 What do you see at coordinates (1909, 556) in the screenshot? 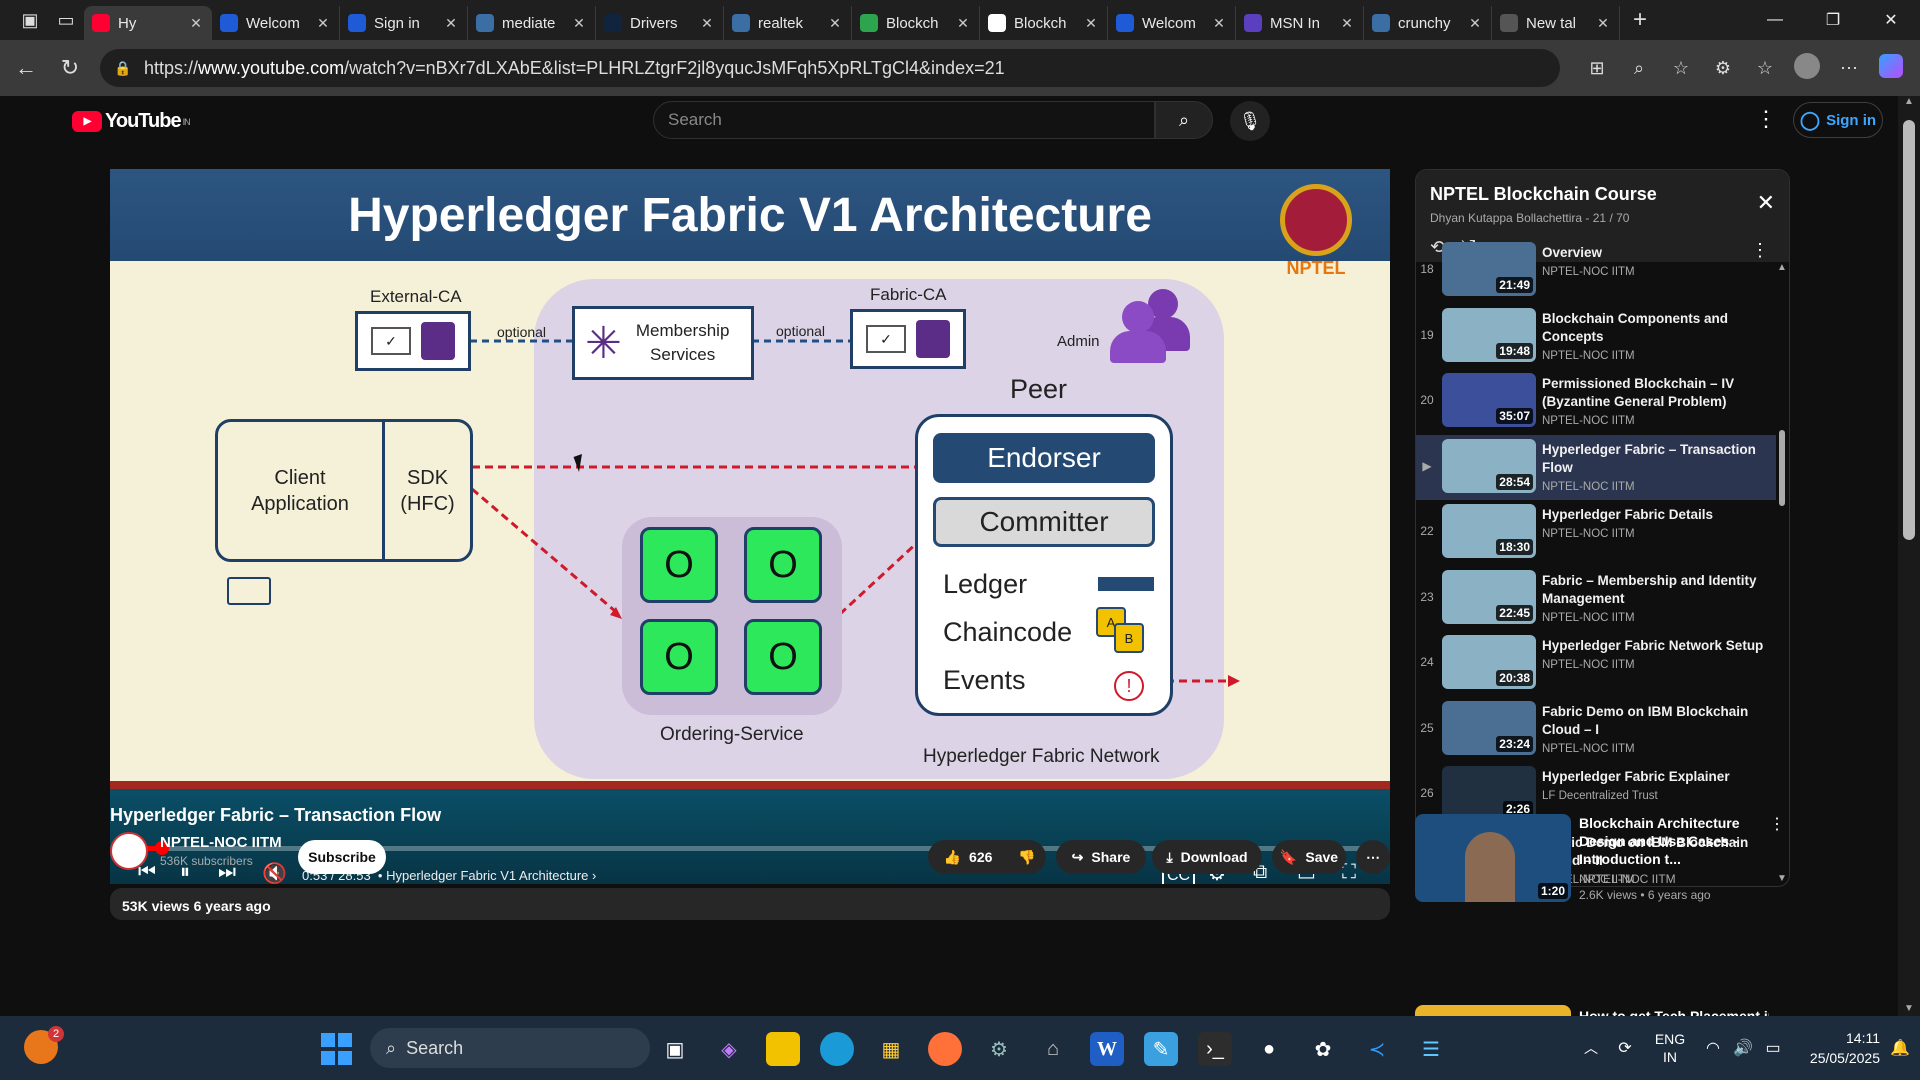
I see `page-scrollbar: ▲ ▼` at bounding box center [1909, 556].